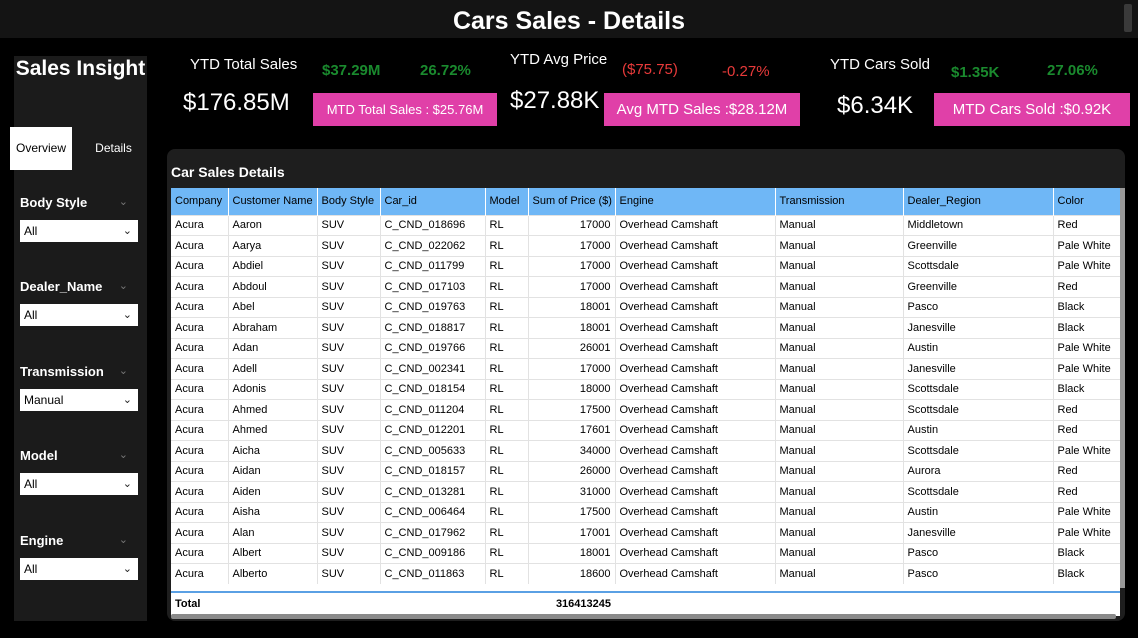  Describe the element at coordinates (433, 409) in the screenshot. I see `table-cell: C_CND_011204` at that location.